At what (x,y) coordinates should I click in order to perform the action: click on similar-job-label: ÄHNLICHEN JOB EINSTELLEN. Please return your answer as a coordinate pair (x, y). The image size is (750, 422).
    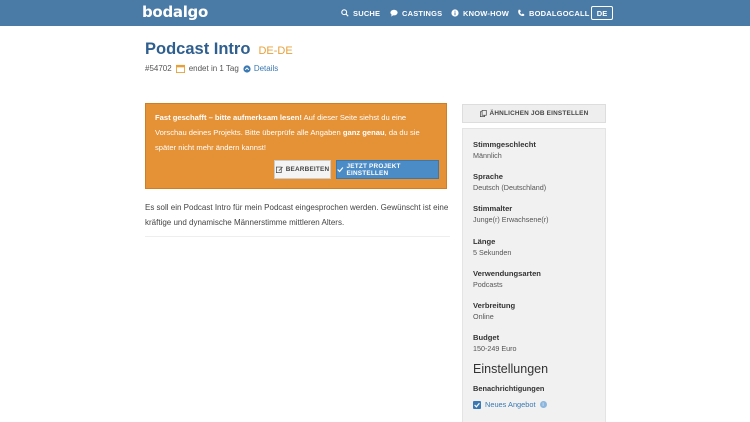
    Looking at the image, I should click on (539, 113).